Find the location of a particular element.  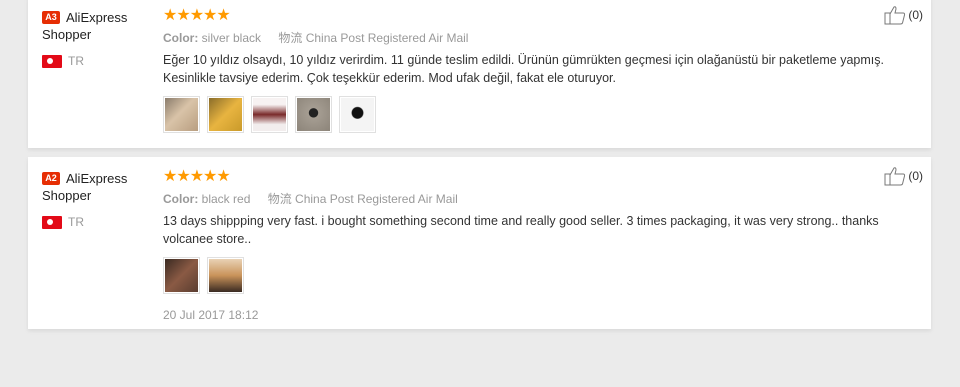

reviewer-info: A3 AliExpress Shopper TR is located at coordinates (97, 38).